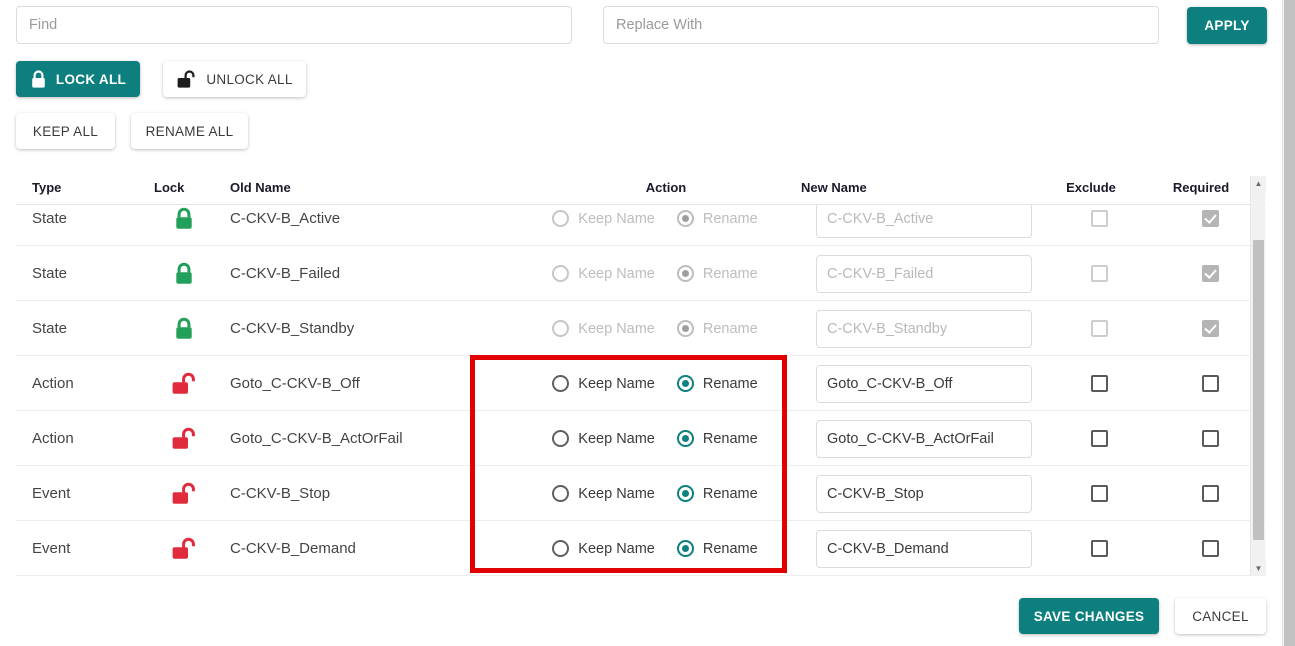 Image resolution: width=1295 pixels, height=646 pixels. Describe the element at coordinates (189, 131) in the screenshot. I see `rename-all-button: RENAME ALL` at that location.